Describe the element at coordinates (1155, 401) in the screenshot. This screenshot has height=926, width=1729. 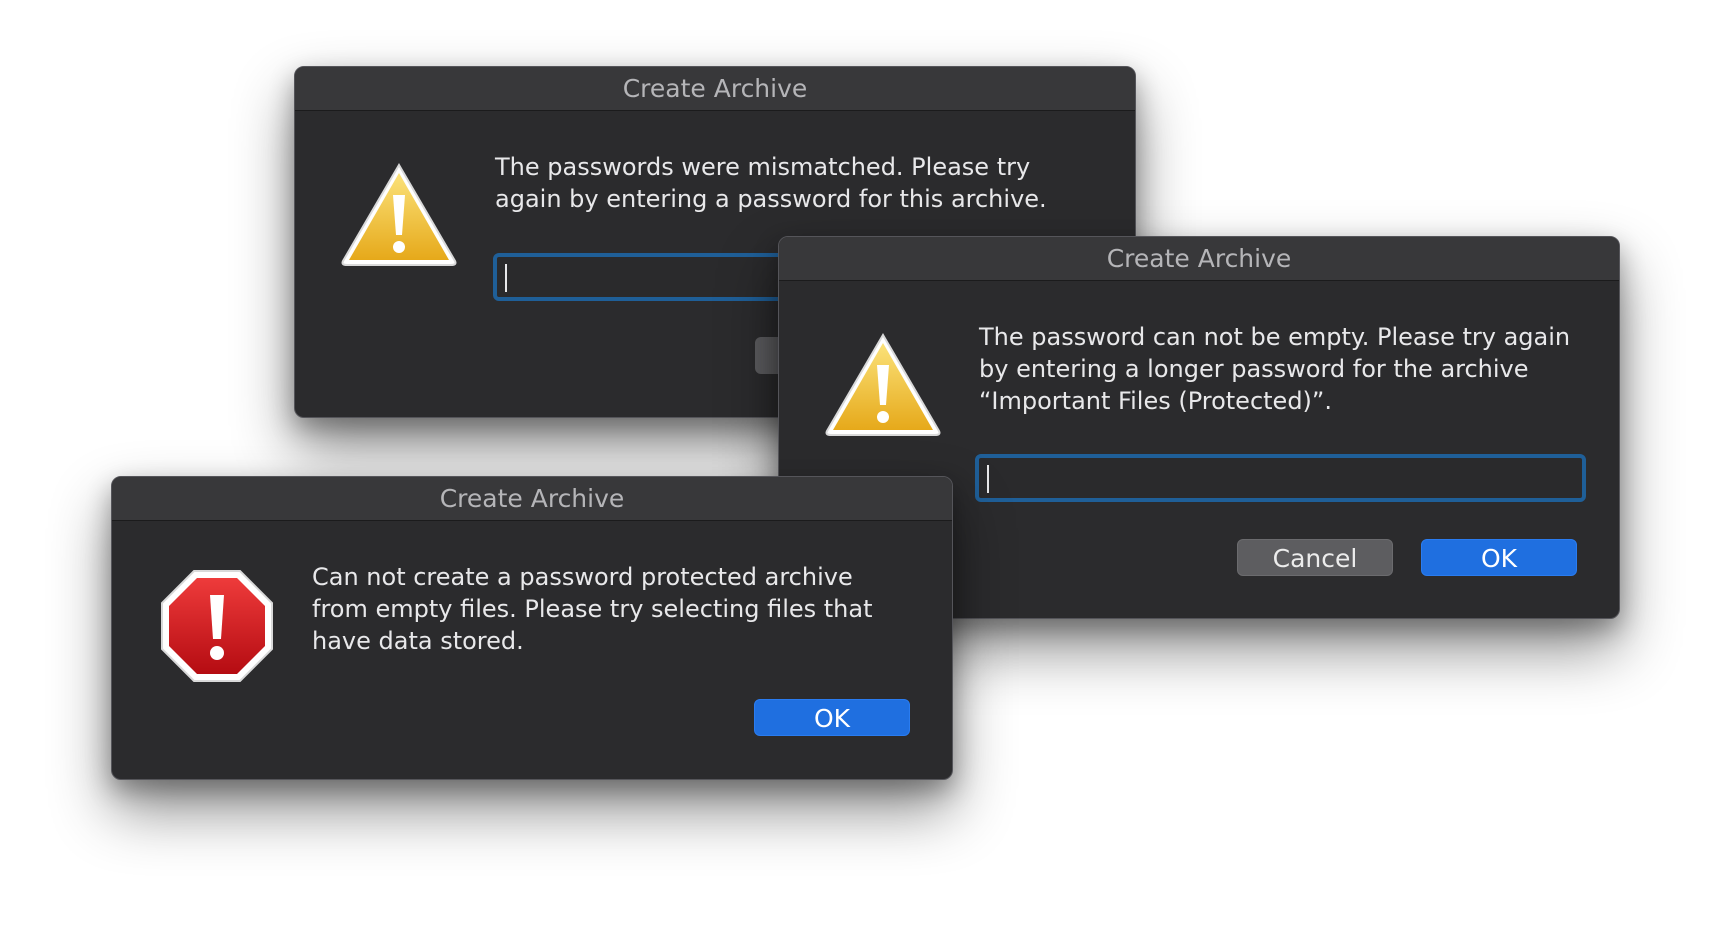
I see `message-line: “Important Files (Protected)”.` at that location.